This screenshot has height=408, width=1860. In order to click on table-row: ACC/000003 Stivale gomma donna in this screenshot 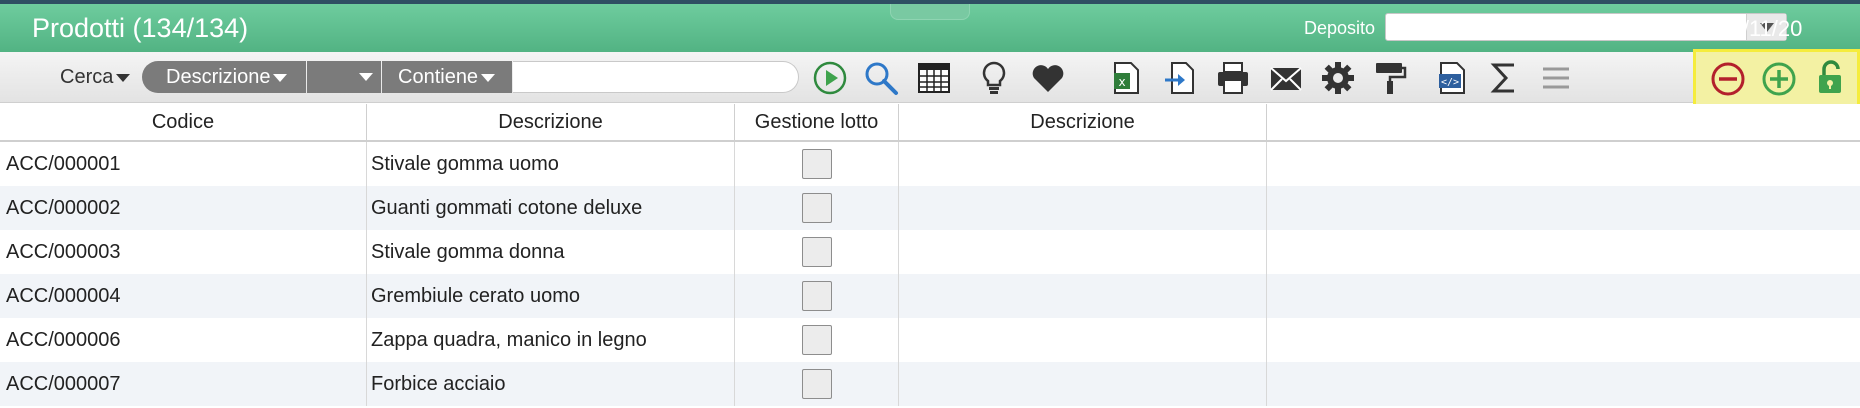, I will do `click(930, 252)`.